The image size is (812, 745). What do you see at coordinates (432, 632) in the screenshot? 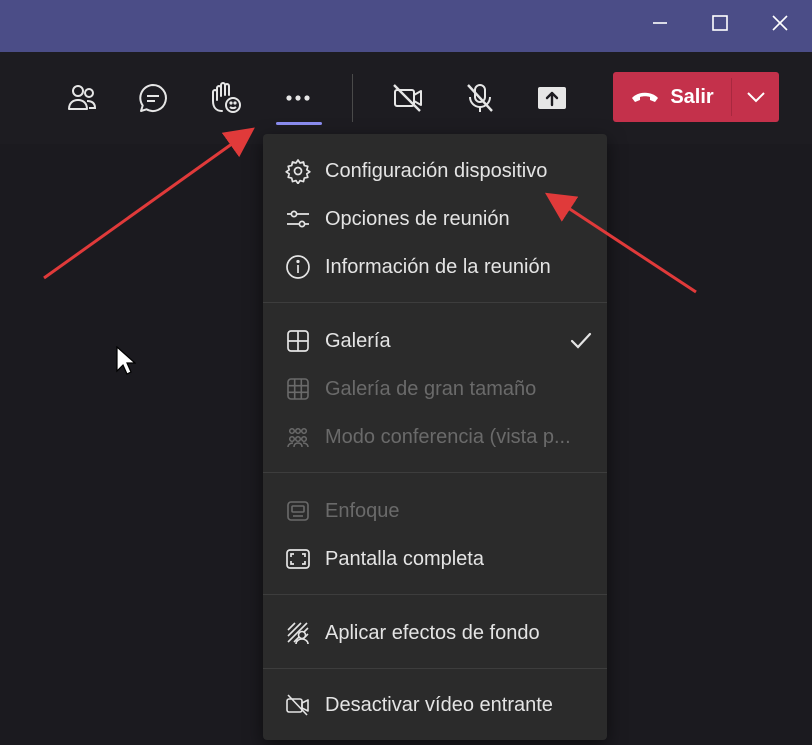
I see `menu-item-label: Aplicar efectos de fondo` at bounding box center [432, 632].